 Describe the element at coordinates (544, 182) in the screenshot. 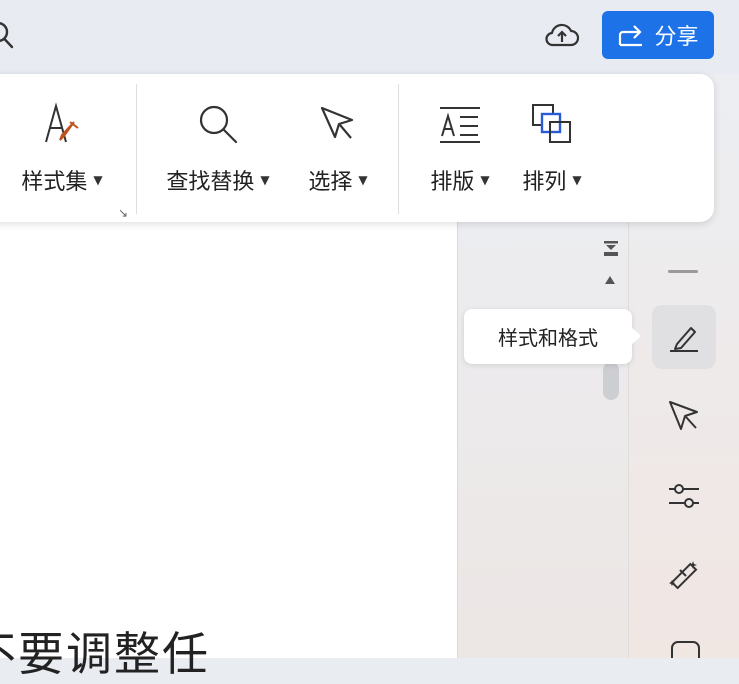

I see `arrange-label: 排列` at that location.